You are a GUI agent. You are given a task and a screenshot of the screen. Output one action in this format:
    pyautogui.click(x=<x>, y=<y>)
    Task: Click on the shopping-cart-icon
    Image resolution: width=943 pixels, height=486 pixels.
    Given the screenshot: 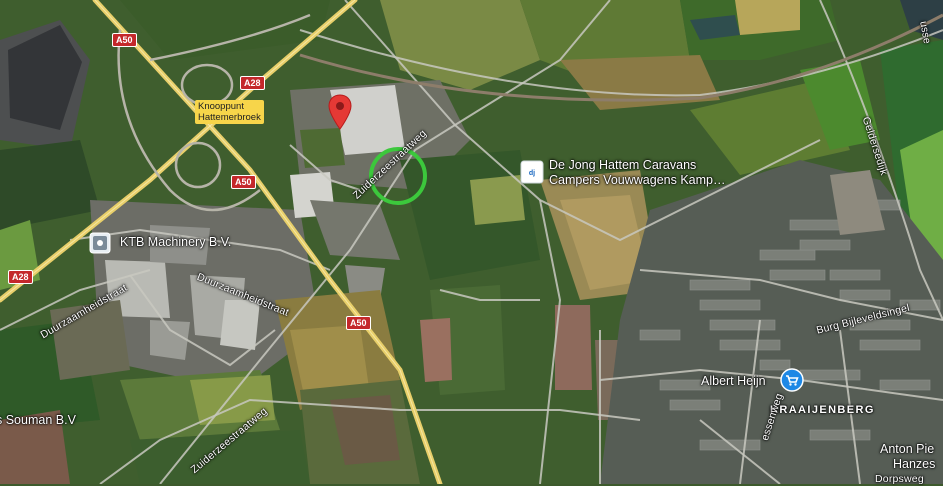 What is the action you would take?
    pyautogui.click(x=792, y=380)
    